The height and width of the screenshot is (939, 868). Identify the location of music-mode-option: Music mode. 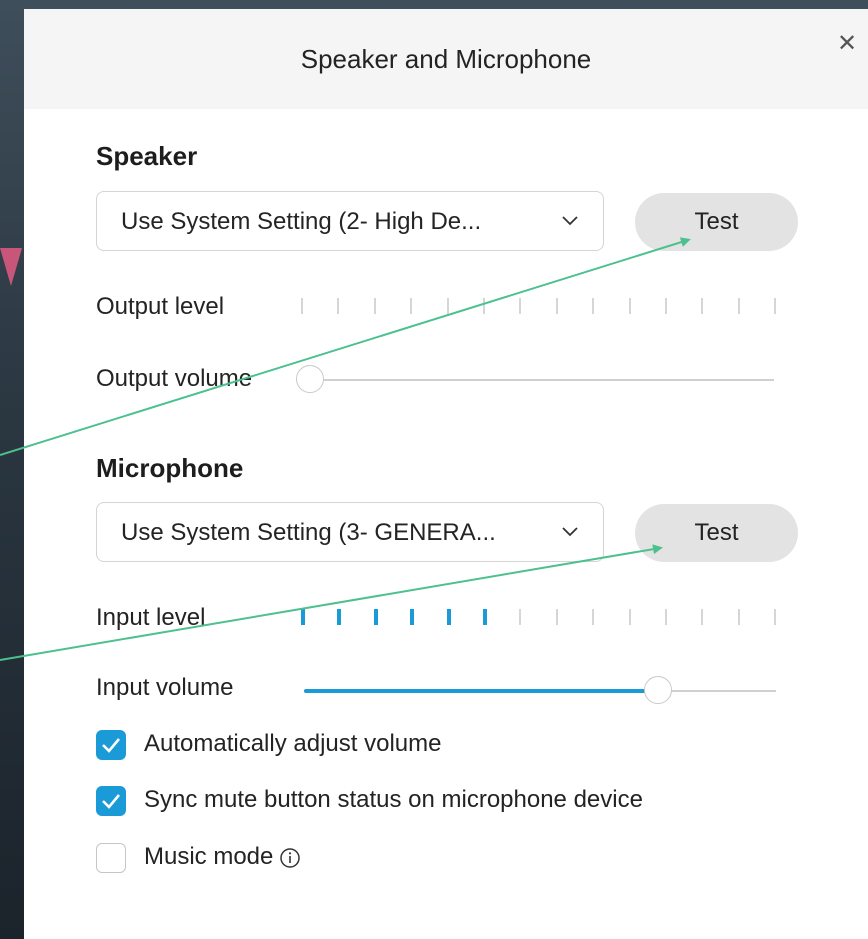
(226, 858).